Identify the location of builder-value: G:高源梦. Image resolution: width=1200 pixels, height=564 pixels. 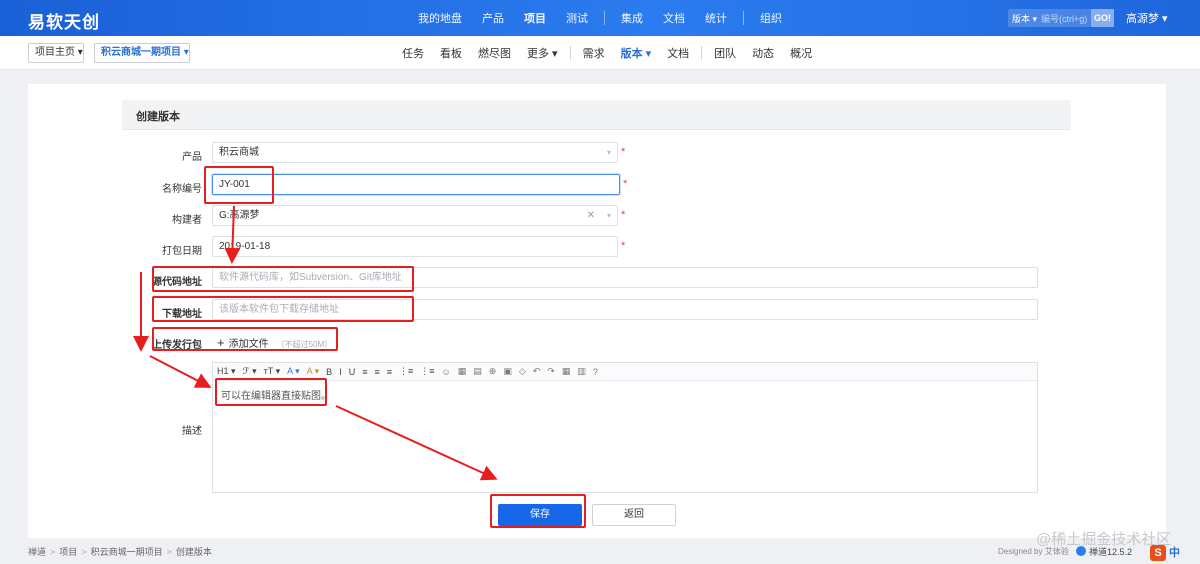
(239, 215).